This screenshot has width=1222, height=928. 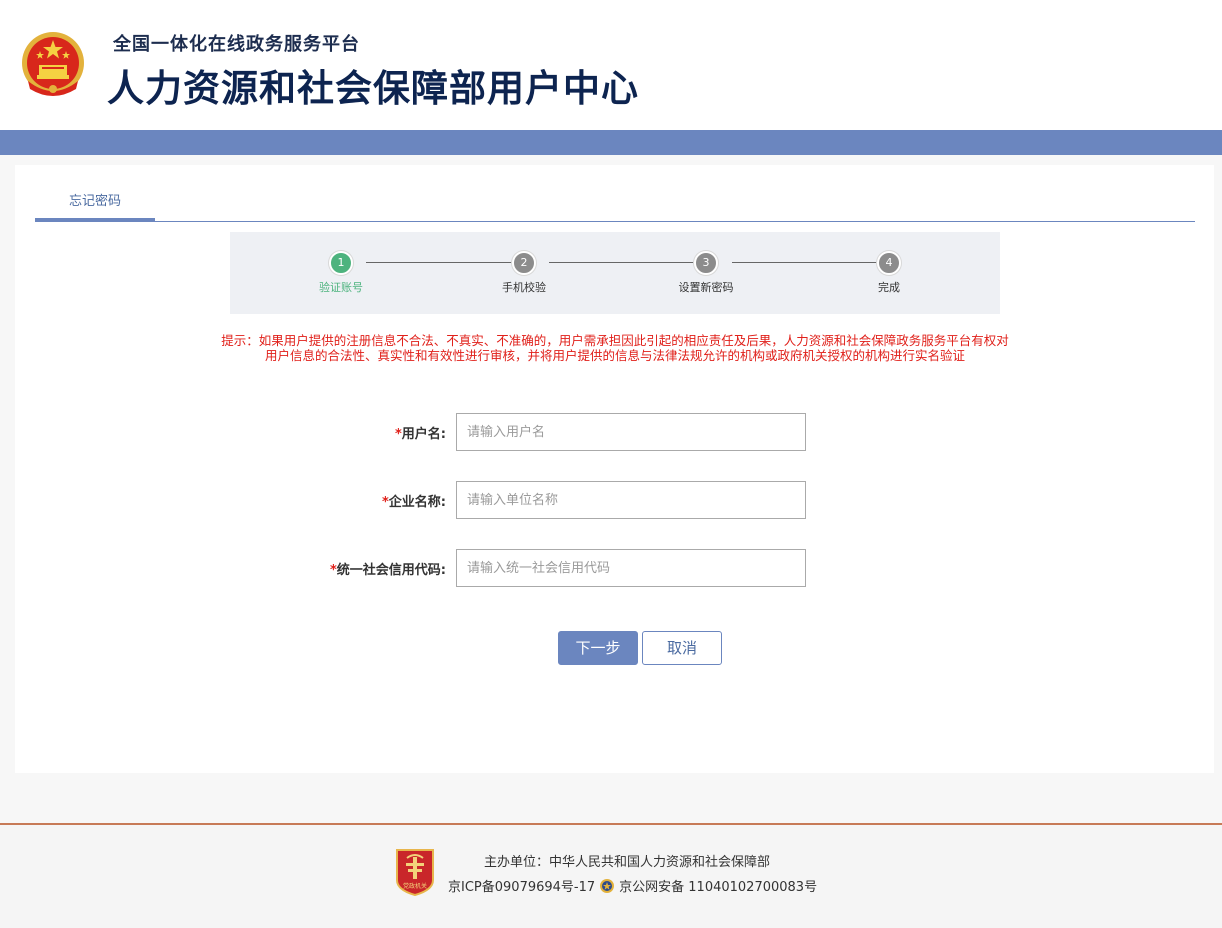 I want to click on username-row: *用户名:, so click(x=614, y=432).